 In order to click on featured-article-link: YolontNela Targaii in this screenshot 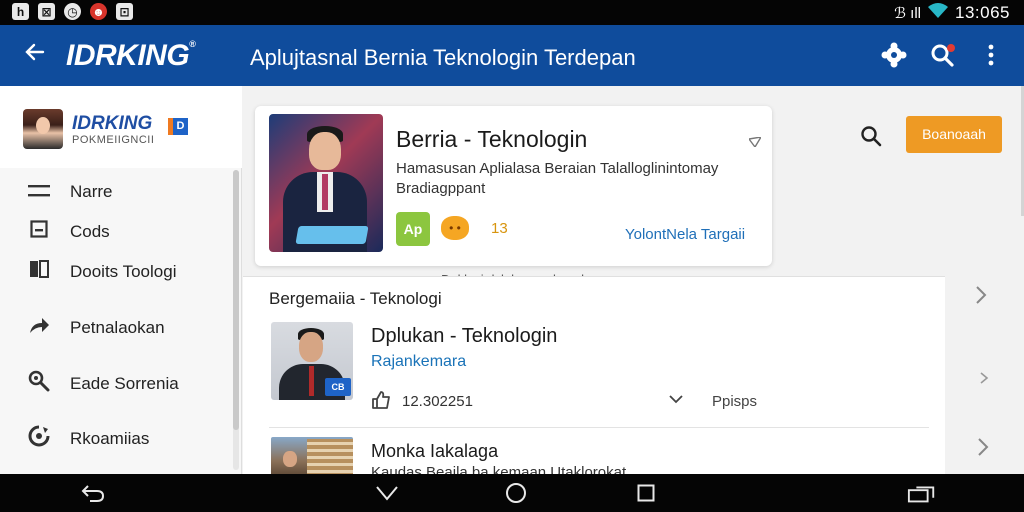, I will do `click(685, 234)`.